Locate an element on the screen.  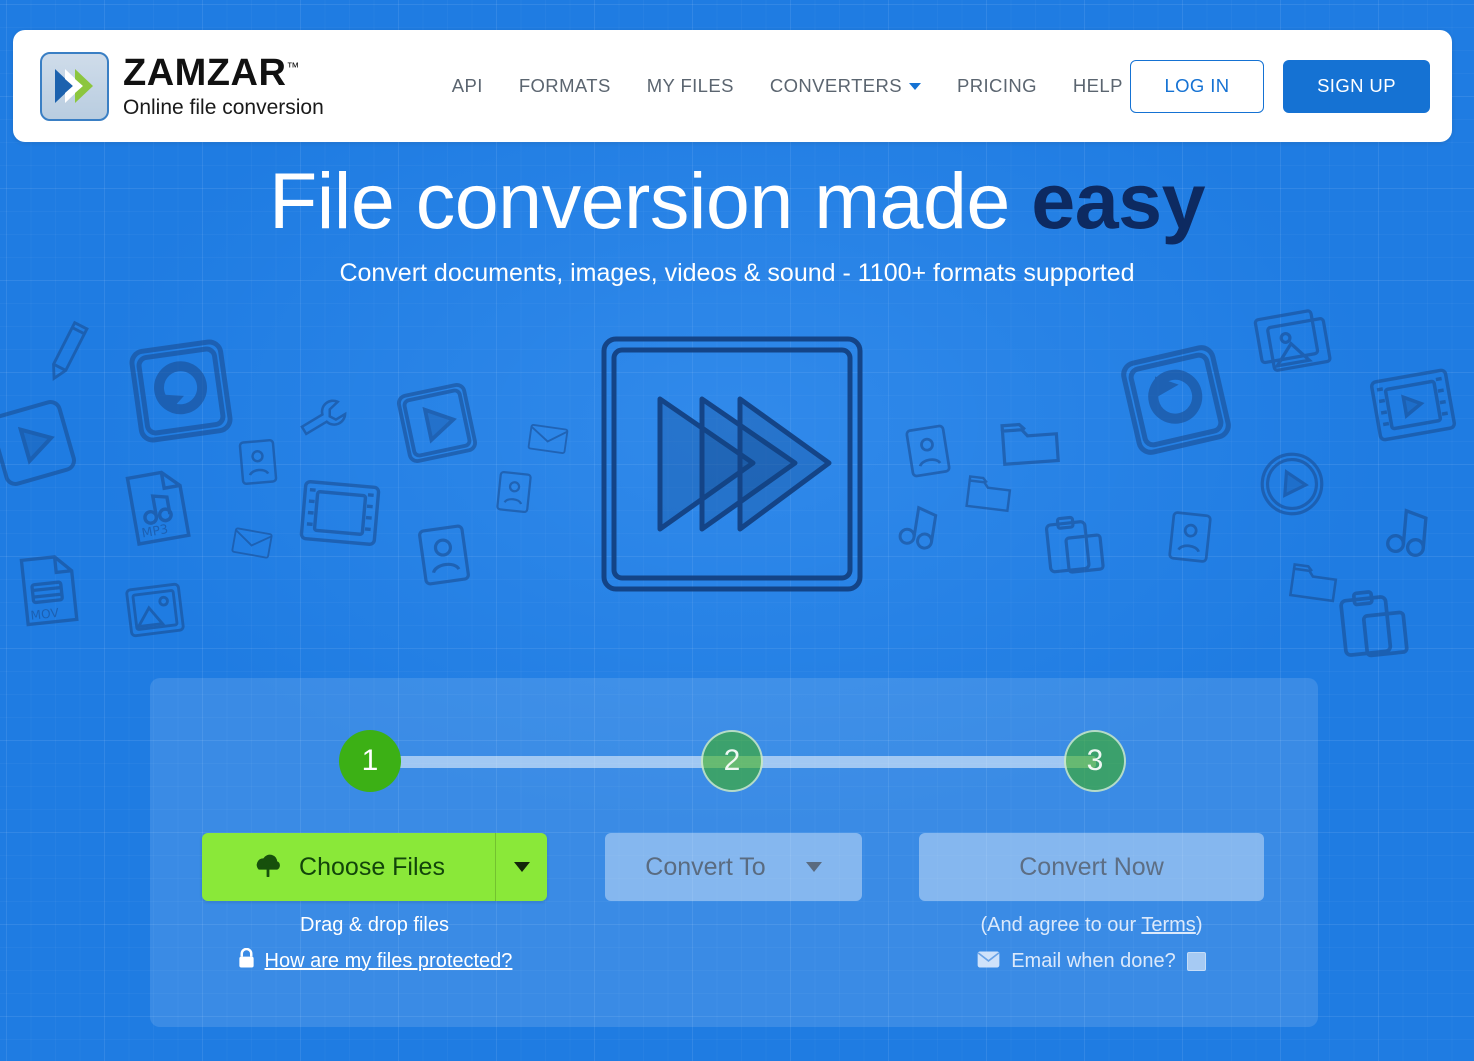
choose-files-label: Choose Files is located at coordinates (372, 866).